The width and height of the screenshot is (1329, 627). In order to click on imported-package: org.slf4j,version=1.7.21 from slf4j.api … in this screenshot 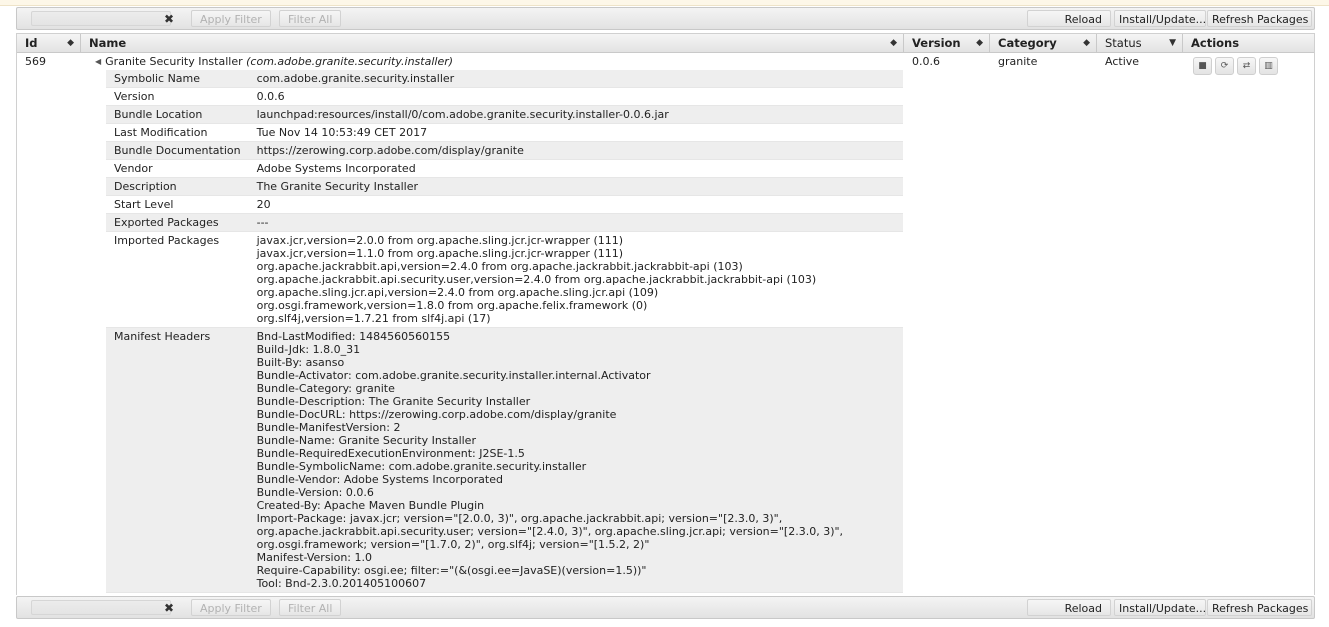, I will do `click(373, 318)`.